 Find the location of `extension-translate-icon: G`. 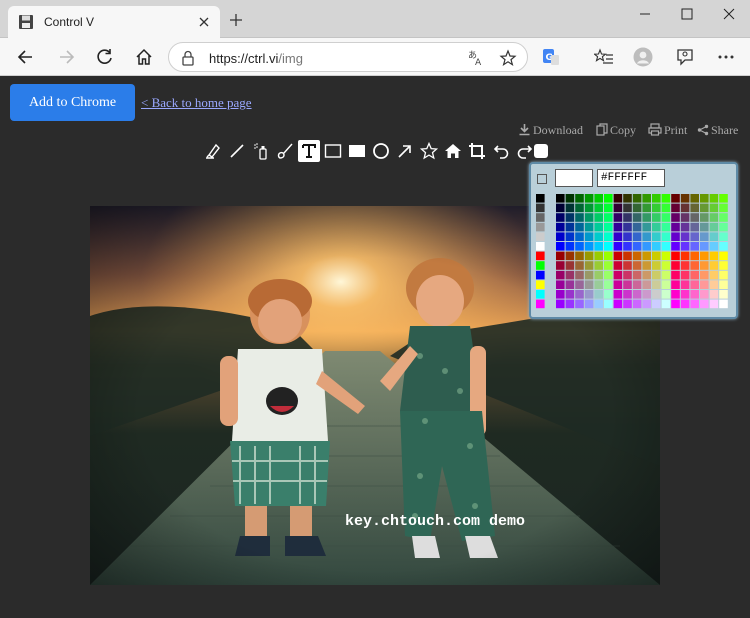

extension-translate-icon: G is located at coordinates (551, 57).